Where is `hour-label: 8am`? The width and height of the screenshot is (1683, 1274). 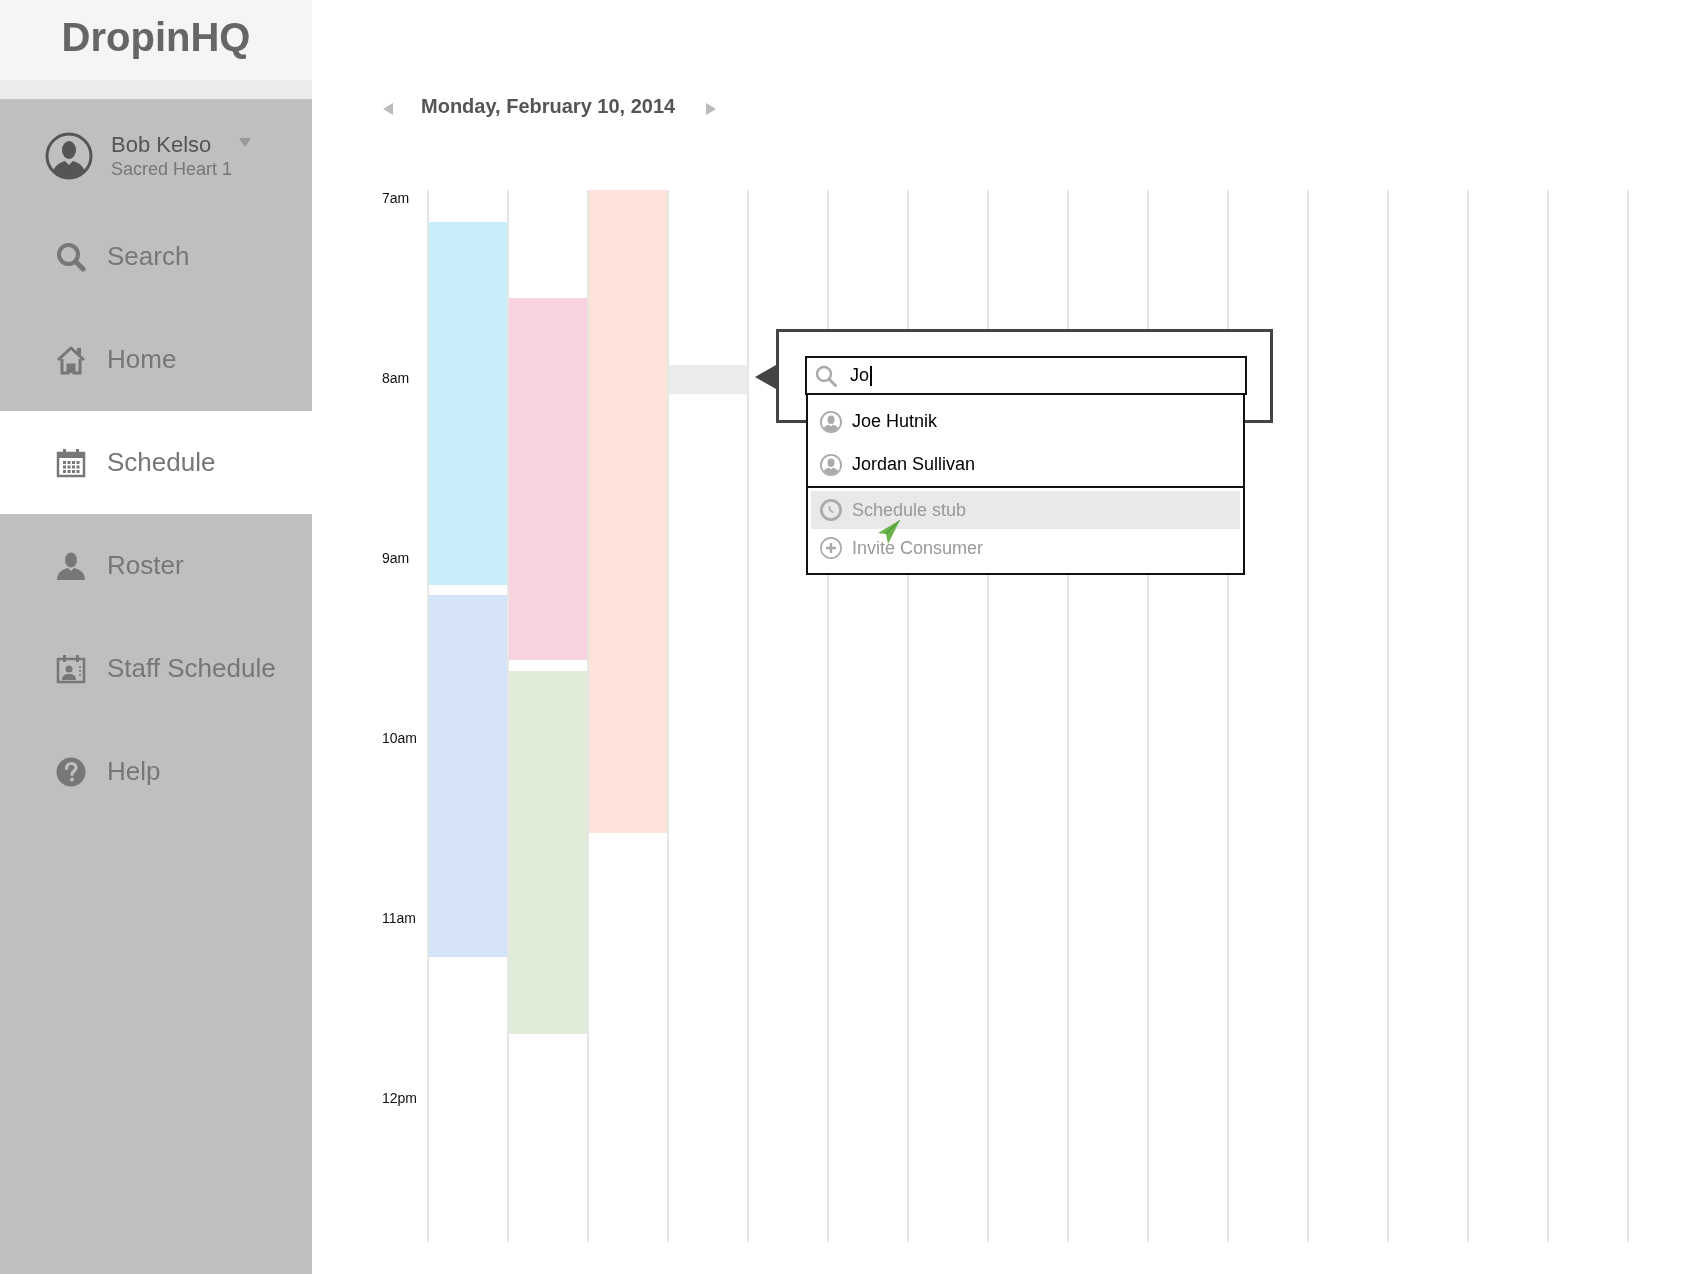 hour-label: 8am is located at coordinates (396, 378).